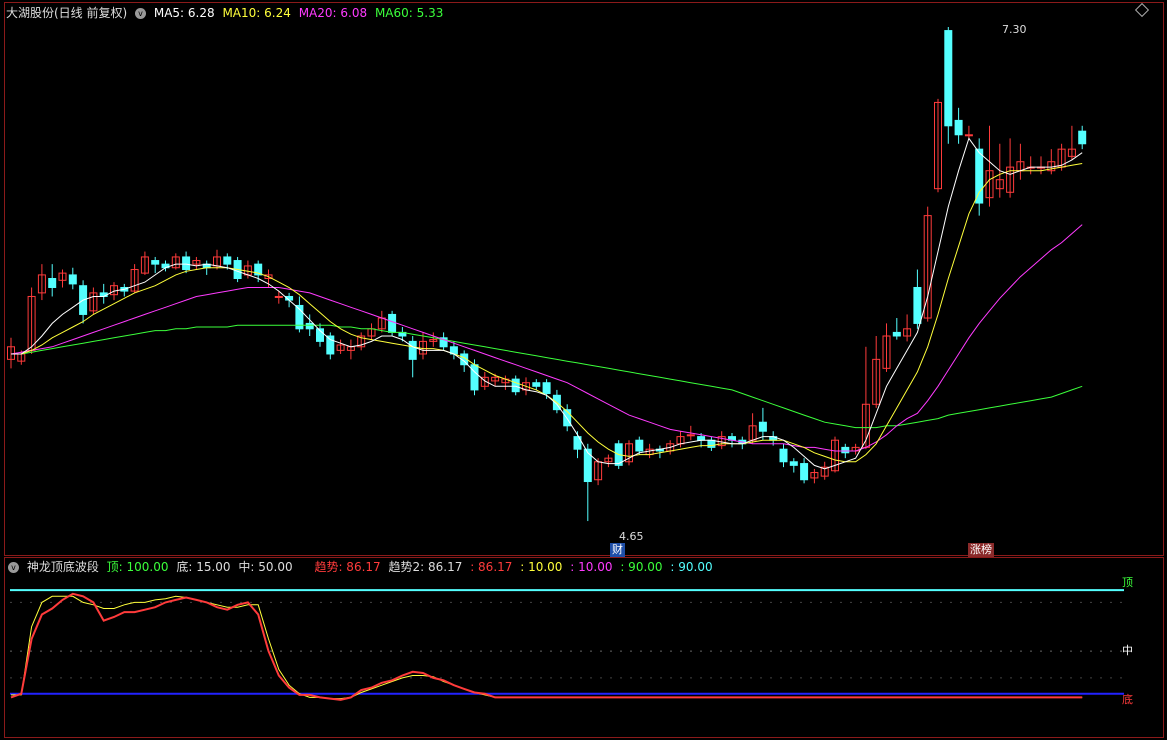 Image resolution: width=1167 pixels, height=740 pixels. What do you see at coordinates (591, 567) in the screenshot?
I see `value-3: : 10.00` at bounding box center [591, 567].